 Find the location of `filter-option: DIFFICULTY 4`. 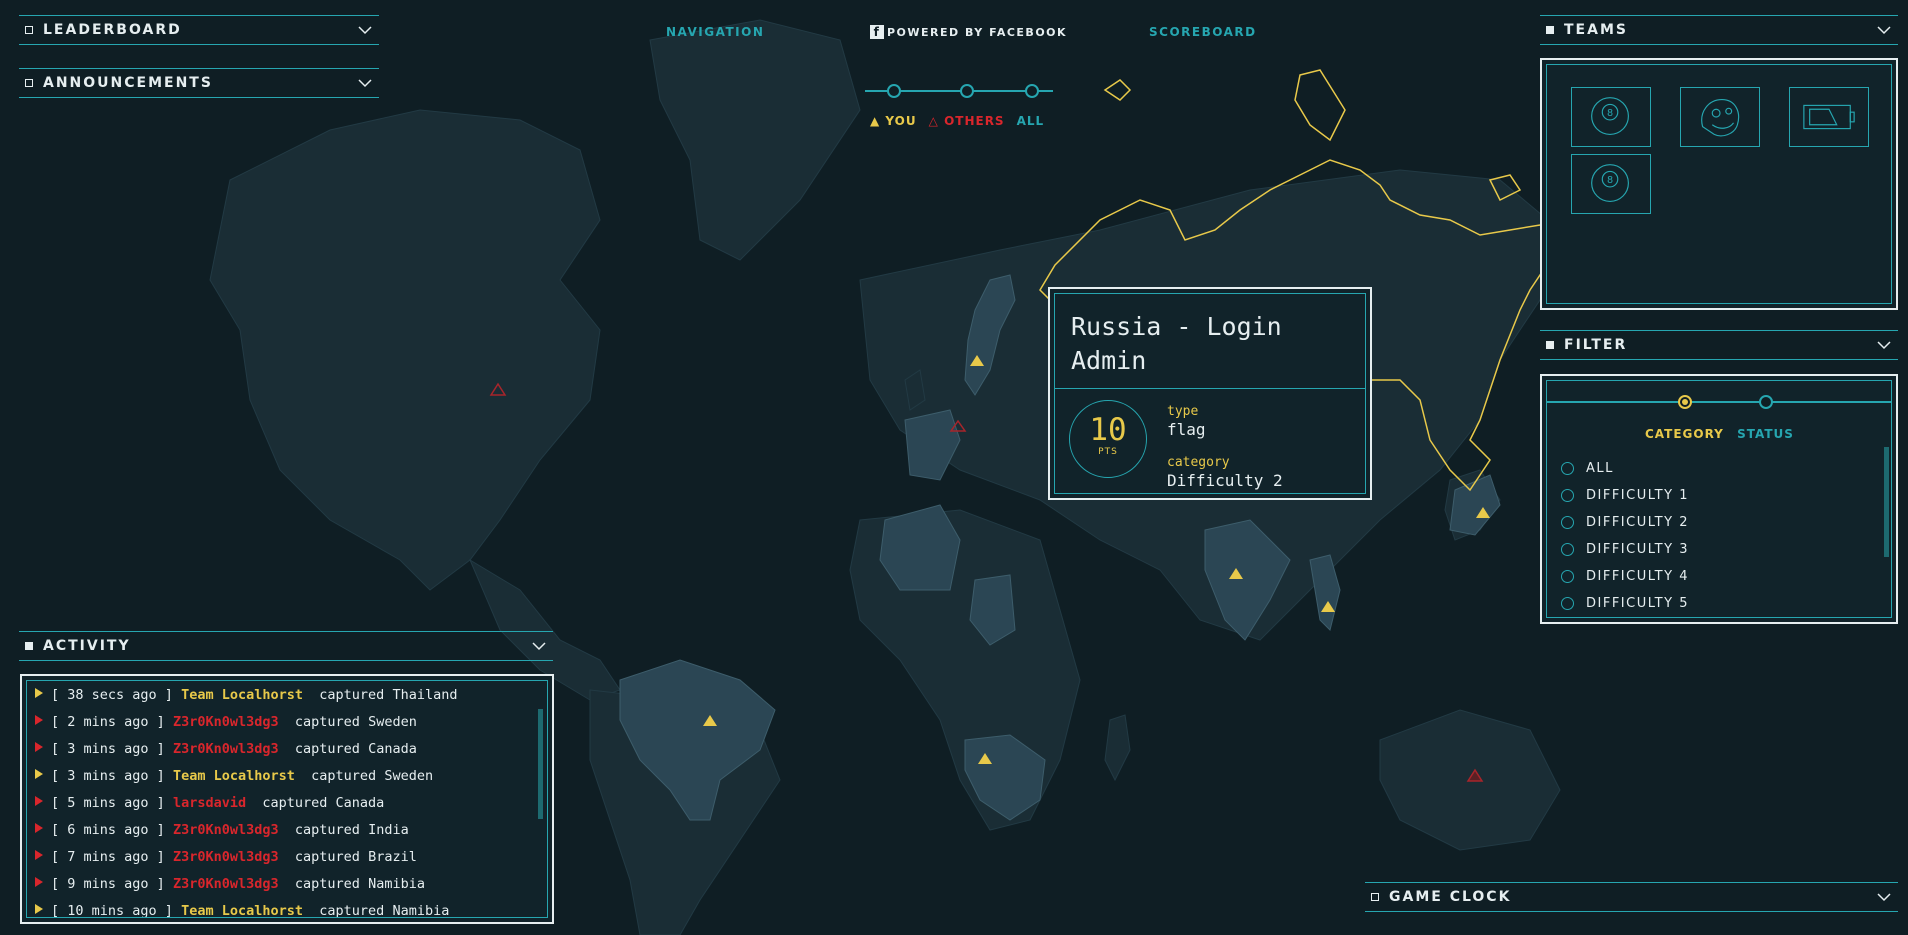

filter-option: DIFFICULTY 4 is located at coordinates (1625, 576).